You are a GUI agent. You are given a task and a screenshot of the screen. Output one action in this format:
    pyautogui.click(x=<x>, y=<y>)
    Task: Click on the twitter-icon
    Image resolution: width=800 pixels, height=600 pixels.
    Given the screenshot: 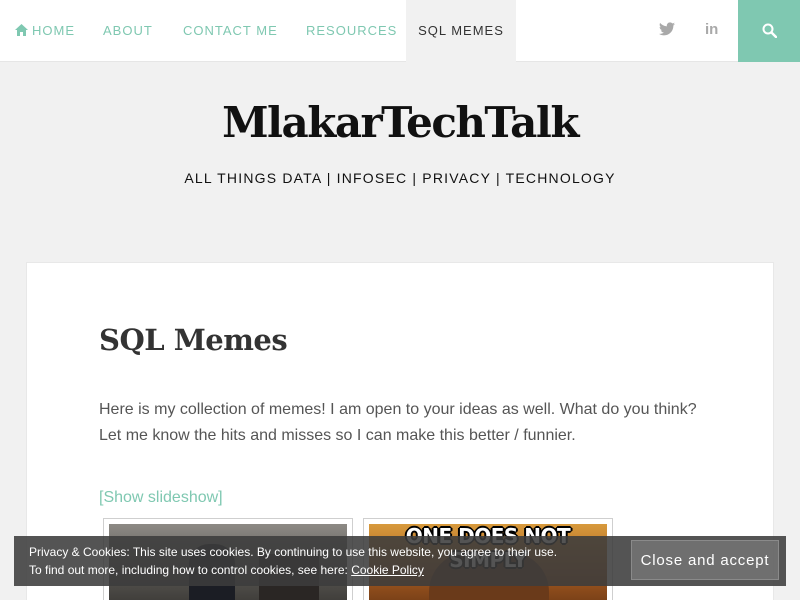 What is the action you would take?
    pyautogui.click(x=667, y=31)
    